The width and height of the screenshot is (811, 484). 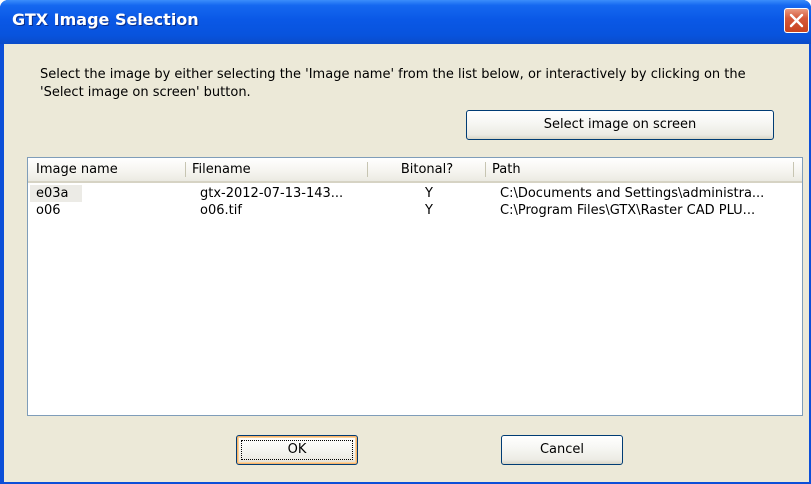 What do you see at coordinates (105, 19) in the screenshot?
I see `window-title: GTX Image Selection` at bounding box center [105, 19].